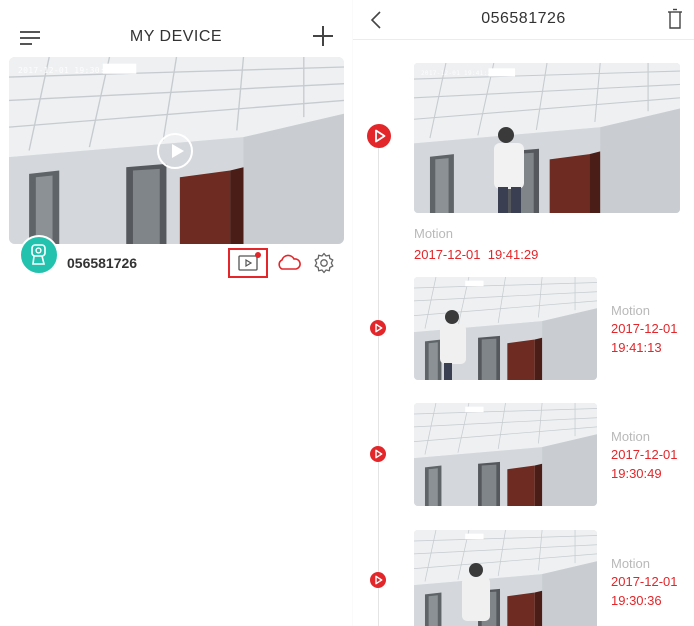 Image resolution: width=694 pixels, height=626 pixels. What do you see at coordinates (636, 473) in the screenshot?
I see `event-time-3: 19:30:49` at bounding box center [636, 473].